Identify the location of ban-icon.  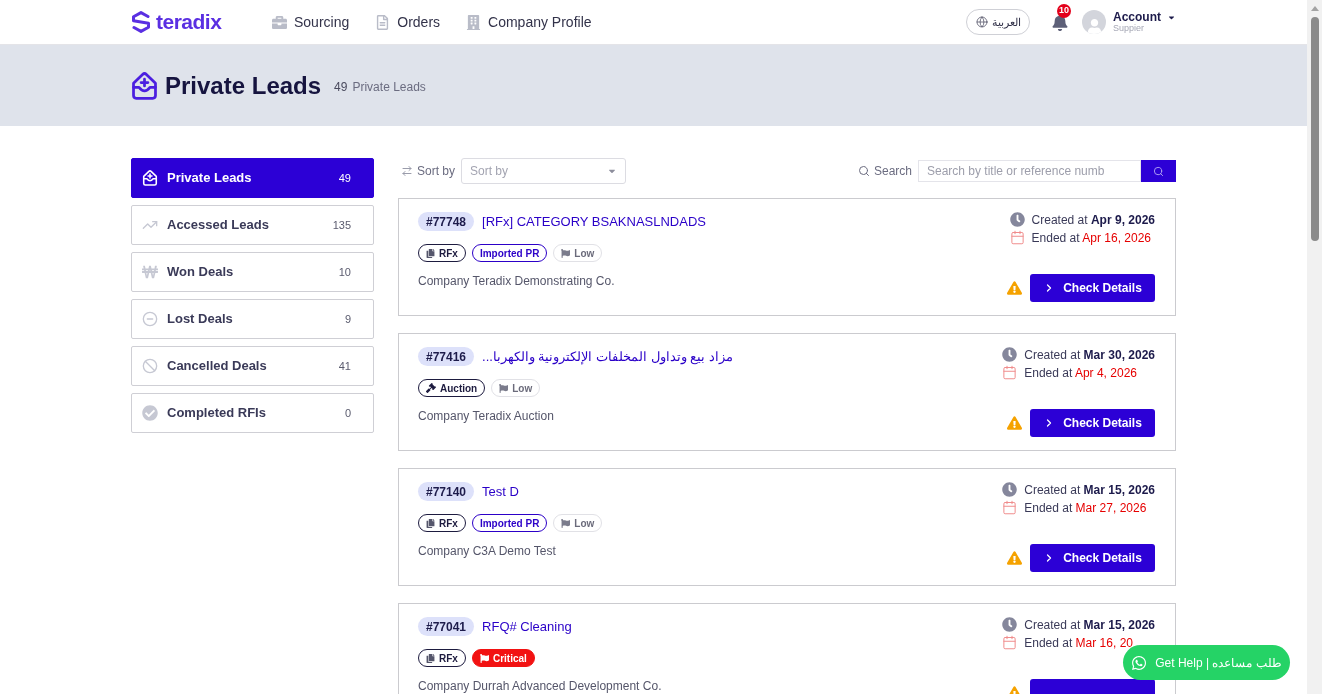
(150, 366).